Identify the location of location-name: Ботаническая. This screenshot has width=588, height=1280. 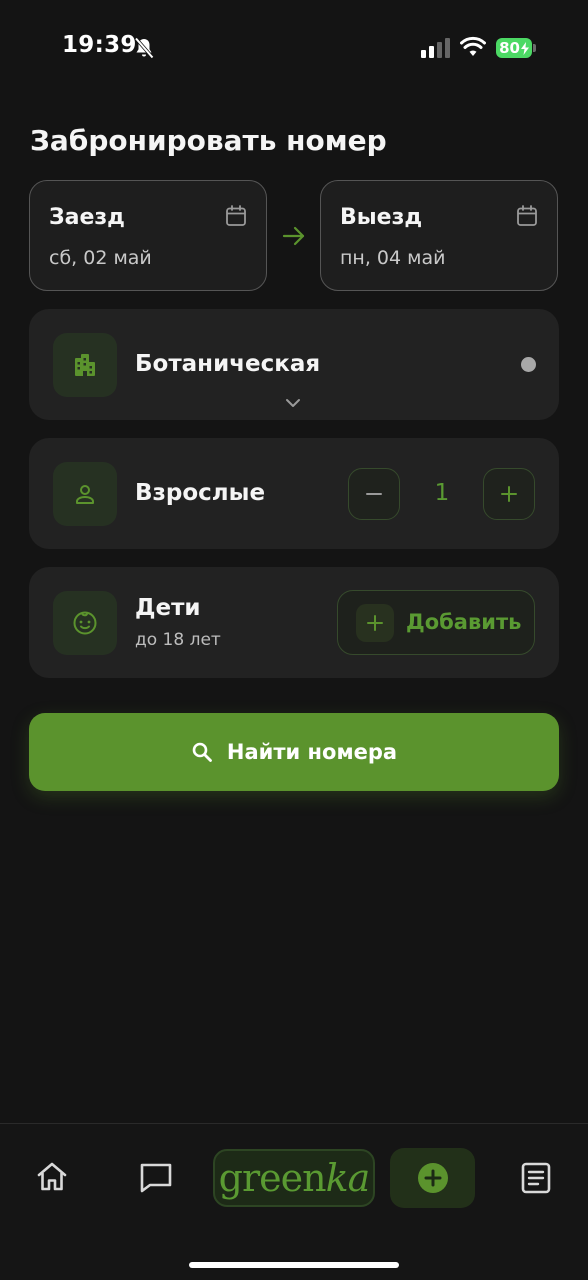
(228, 364).